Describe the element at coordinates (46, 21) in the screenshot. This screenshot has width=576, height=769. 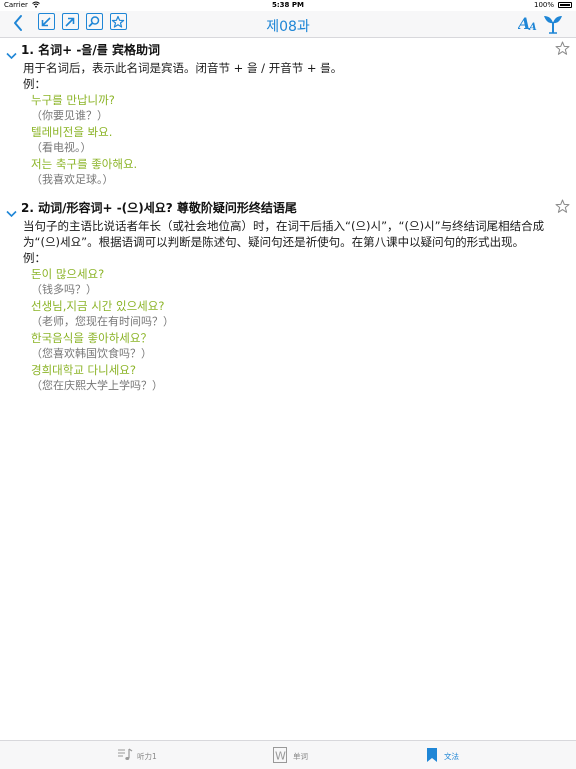
I see `minimize-icon` at that location.